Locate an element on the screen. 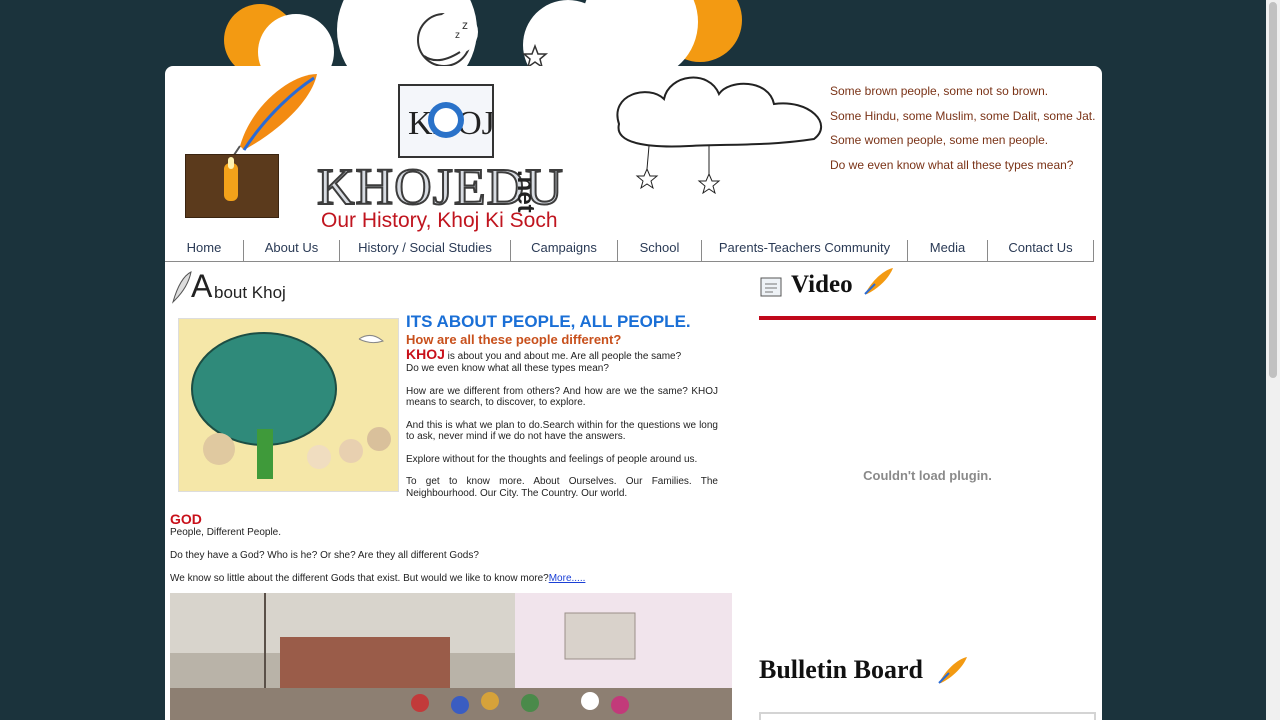 The image size is (1280, 720). khoj-word: KHOJ is located at coordinates (425, 354).